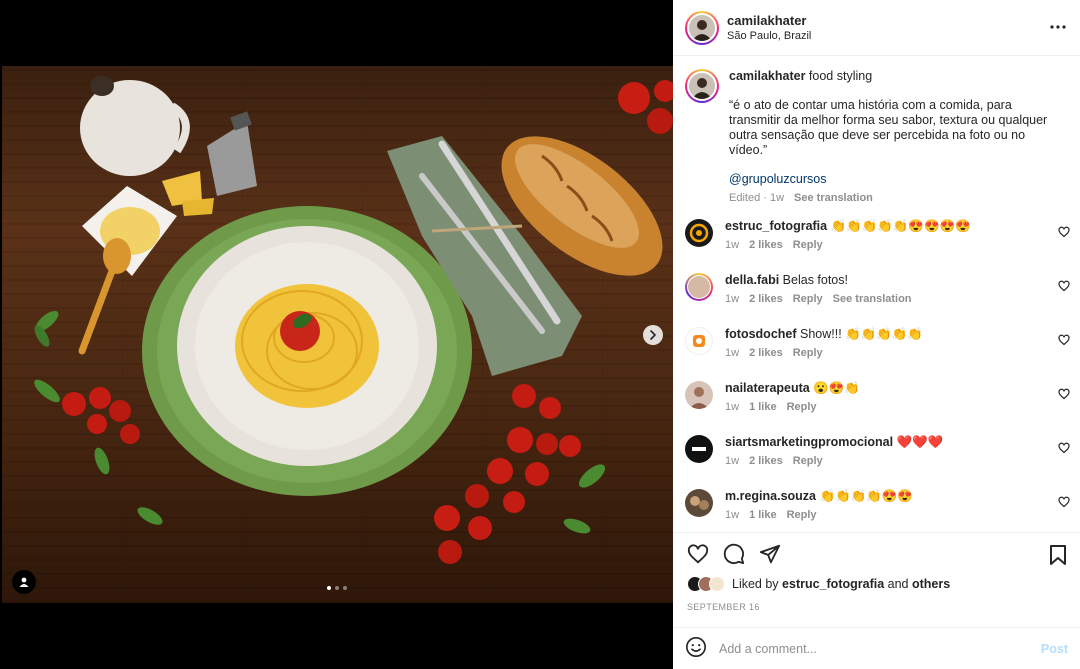 The image size is (1080, 669). I want to click on liked-by-prefix: Liked by, so click(755, 584).